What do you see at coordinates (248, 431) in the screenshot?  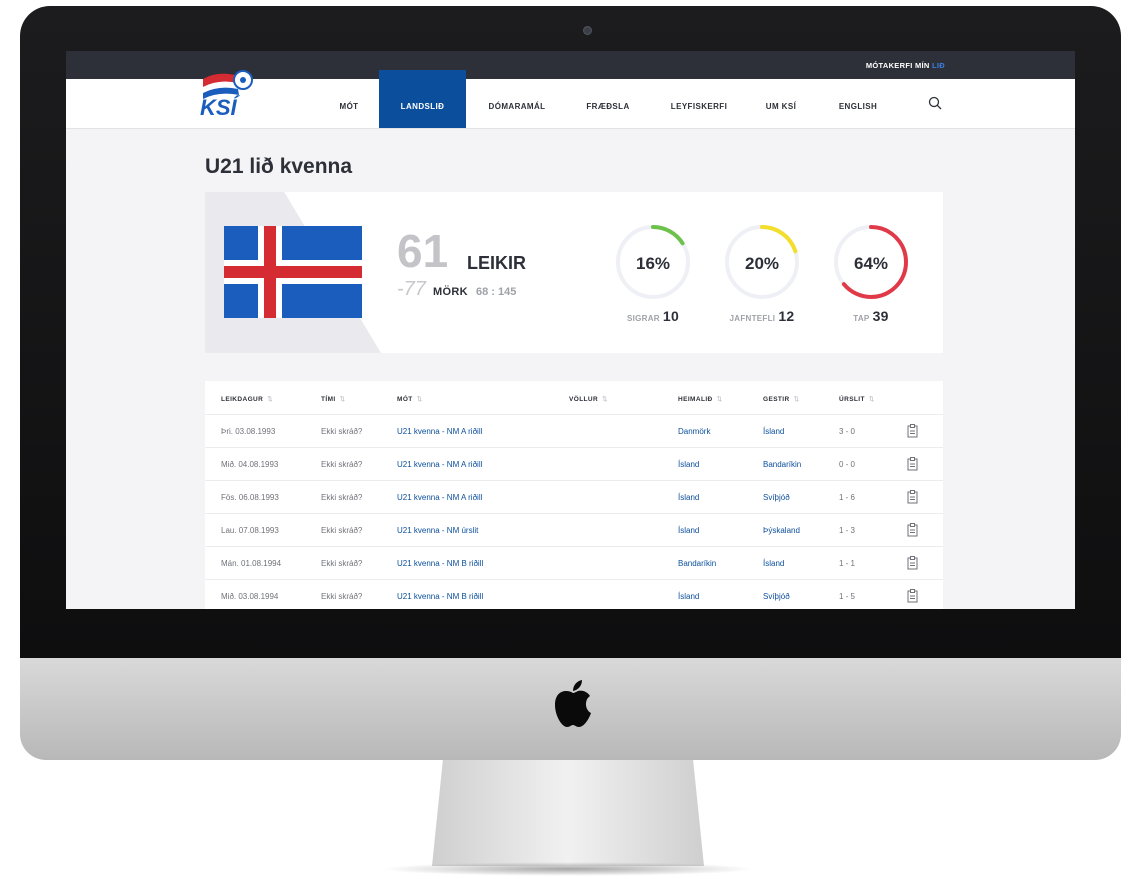 I see `match-date: Þri. 03.08.1993` at bounding box center [248, 431].